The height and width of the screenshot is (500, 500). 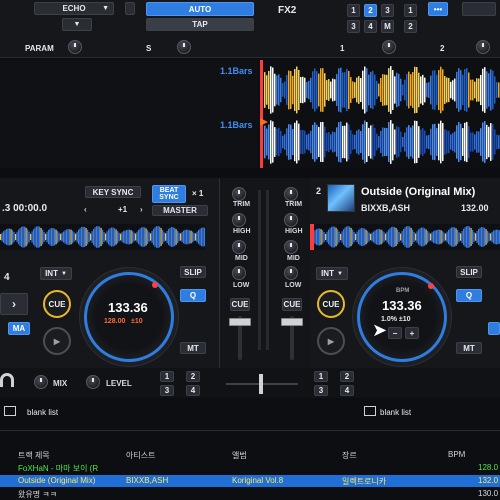 I want to click on mixer-cue-label-right: CUE, so click(x=292, y=304).